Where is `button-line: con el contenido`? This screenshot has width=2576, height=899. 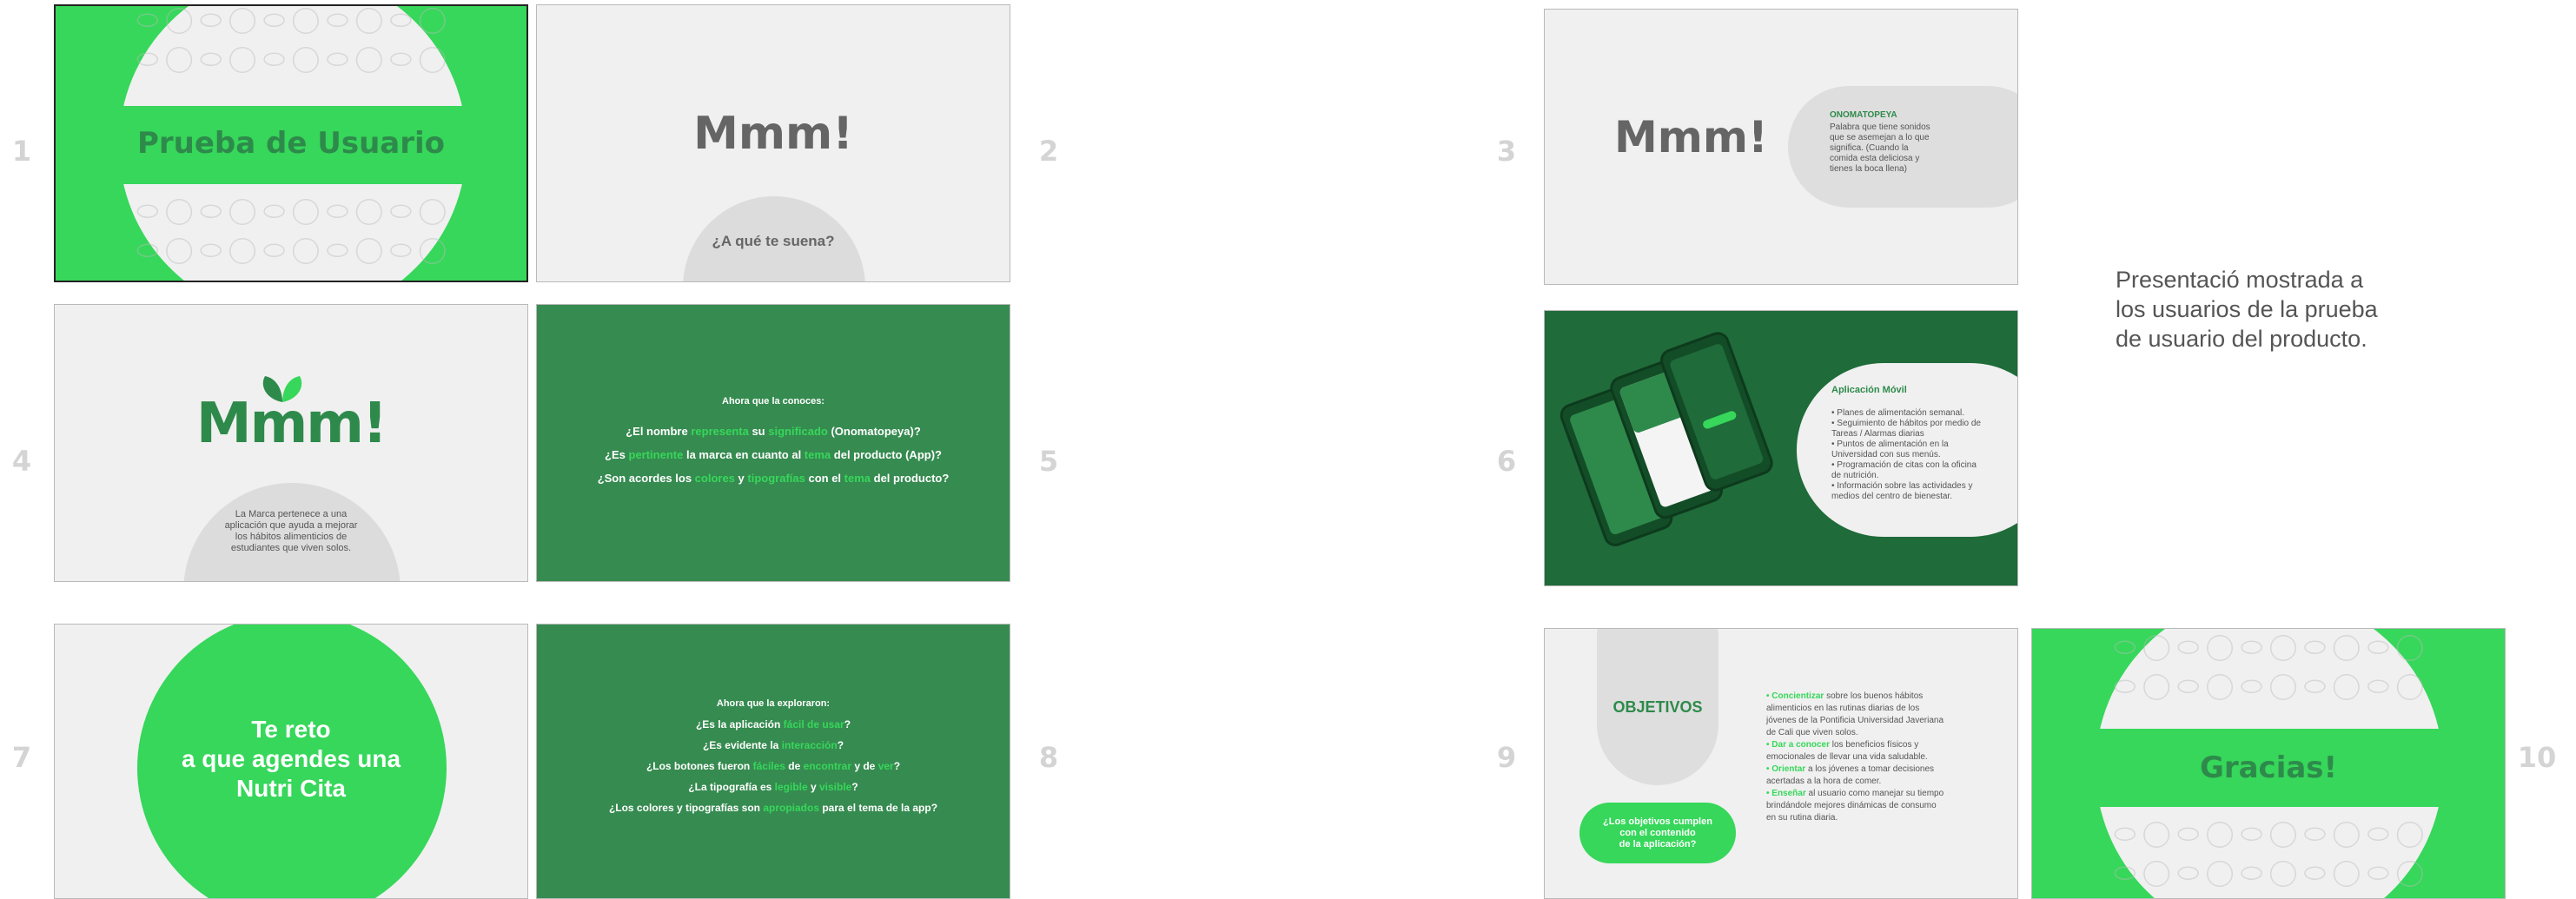
button-line: con el contenido is located at coordinates (1657, 833).